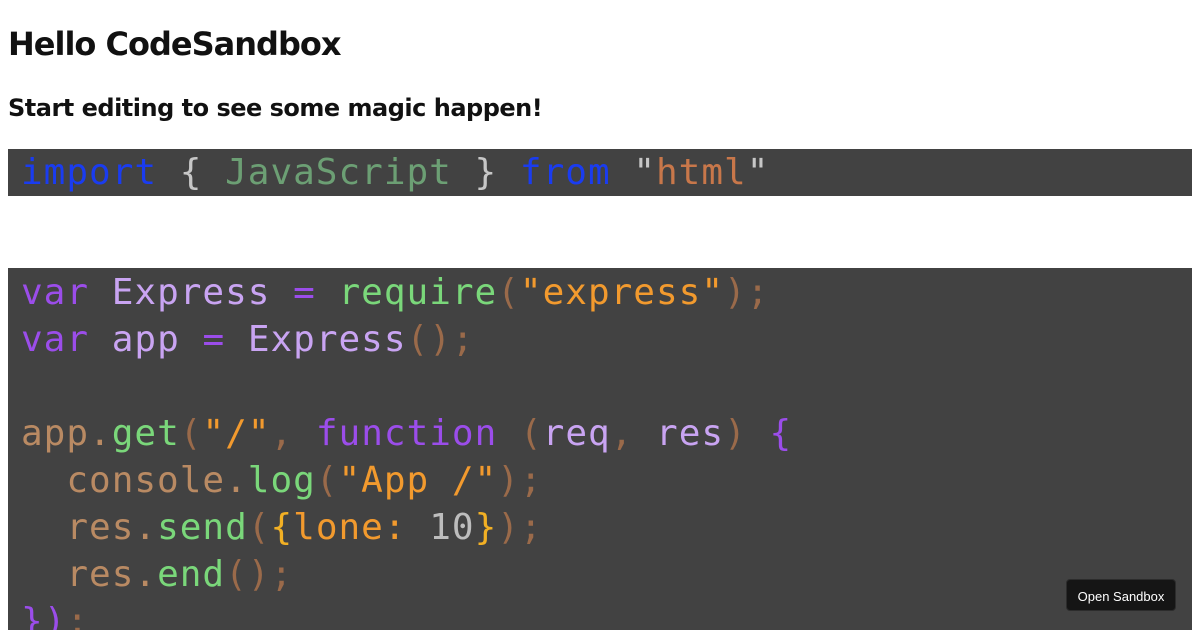 This screenshot has width=1200, height=630. What do you see at coordinates (1121, 595) in the screenshot?
I see `open-sandbox-button: Open Sandbox` at bounding box center [1121, 595].